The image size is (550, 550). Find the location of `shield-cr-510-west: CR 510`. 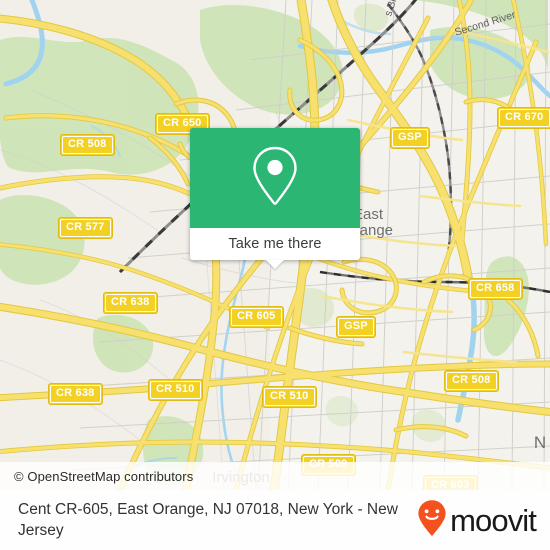

shield-cr-510-west: CR 510 is located at coordinates (175, 390).